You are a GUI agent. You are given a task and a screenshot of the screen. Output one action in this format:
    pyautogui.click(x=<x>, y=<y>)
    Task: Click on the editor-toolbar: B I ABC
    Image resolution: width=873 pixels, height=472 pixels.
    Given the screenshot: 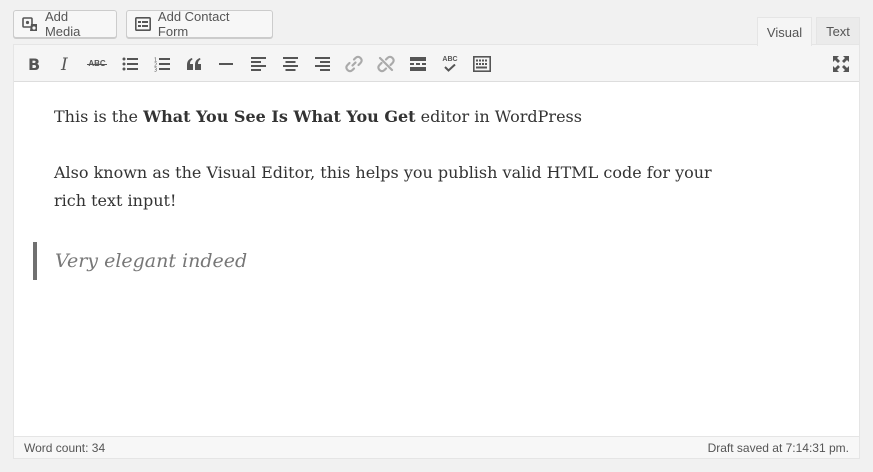 What is the action you would take?
    pyautogui.click(x=436, y=63)
    